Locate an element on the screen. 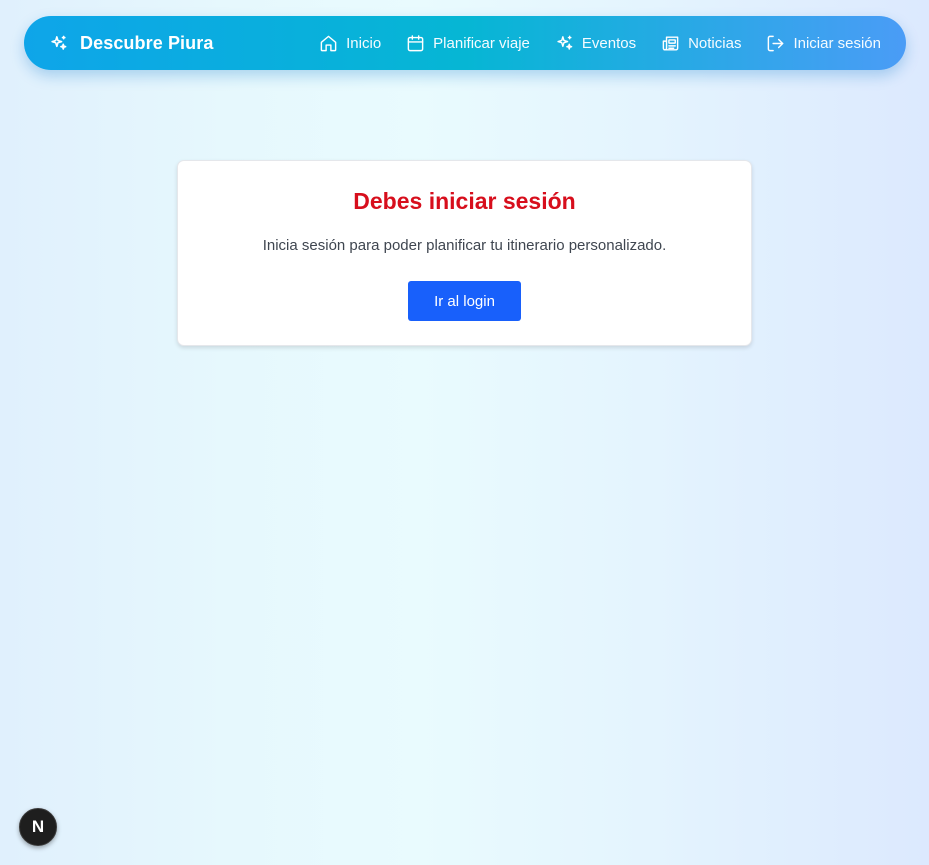  nav-link-inicio: Inicio is located at coordinates (350, 43).